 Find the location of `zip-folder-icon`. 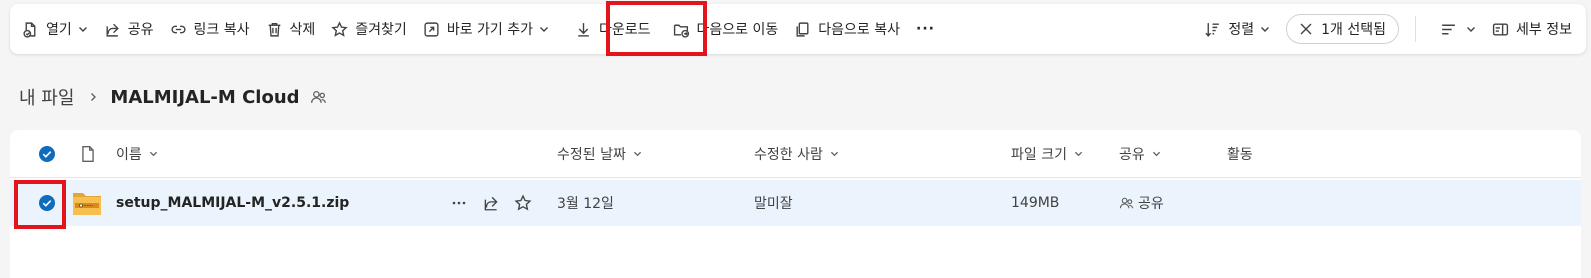

zip-folder-icon is located at coordinates (87, 204).